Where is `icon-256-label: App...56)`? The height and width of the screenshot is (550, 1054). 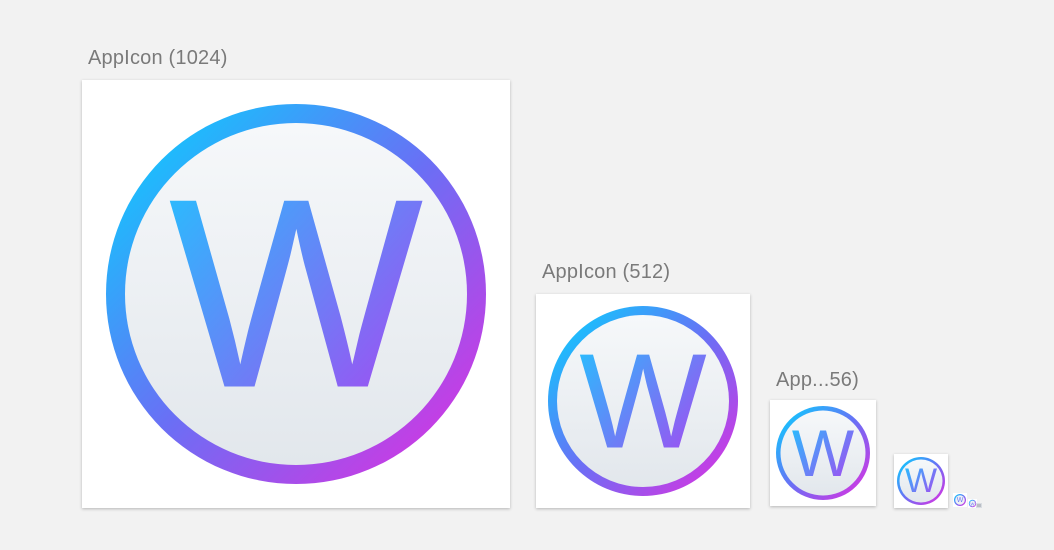 icon-256-label: App...56) is located at coordinates (817, 380).